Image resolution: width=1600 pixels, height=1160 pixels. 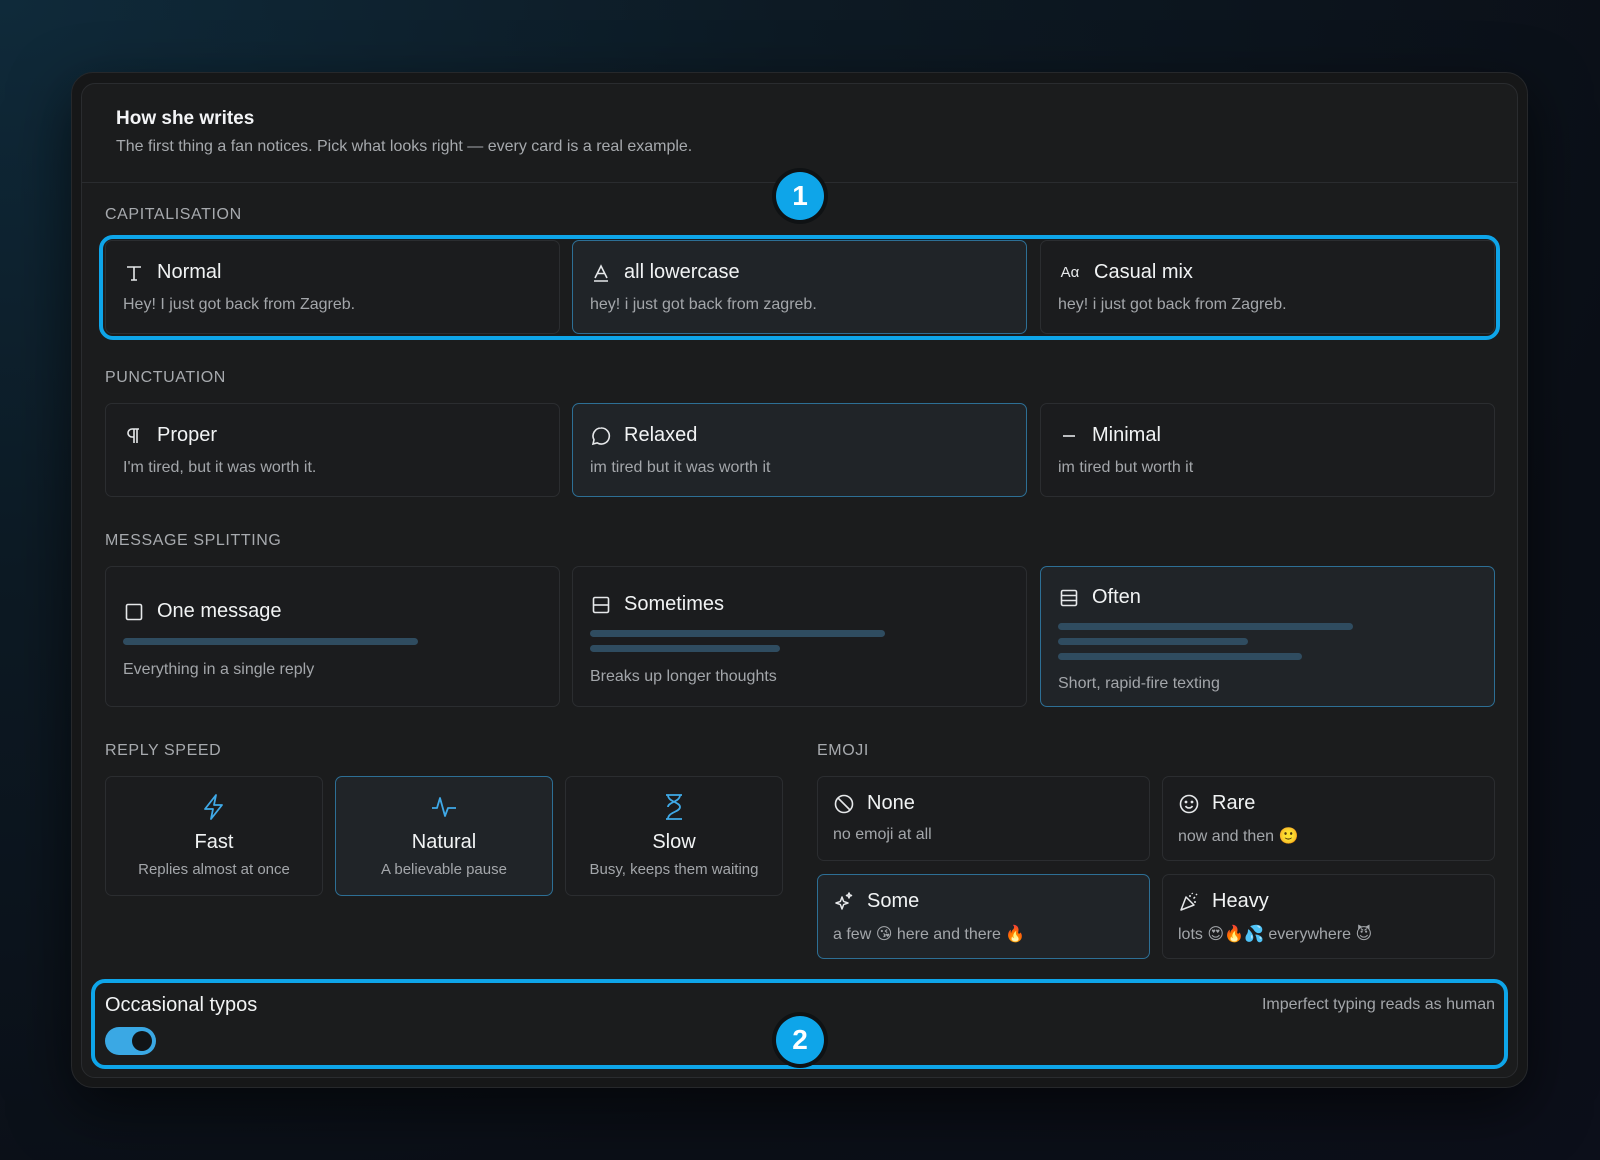 I want to click on section-label-splitting: MESSAGE SPLITTING, so click(x=193, y=540).